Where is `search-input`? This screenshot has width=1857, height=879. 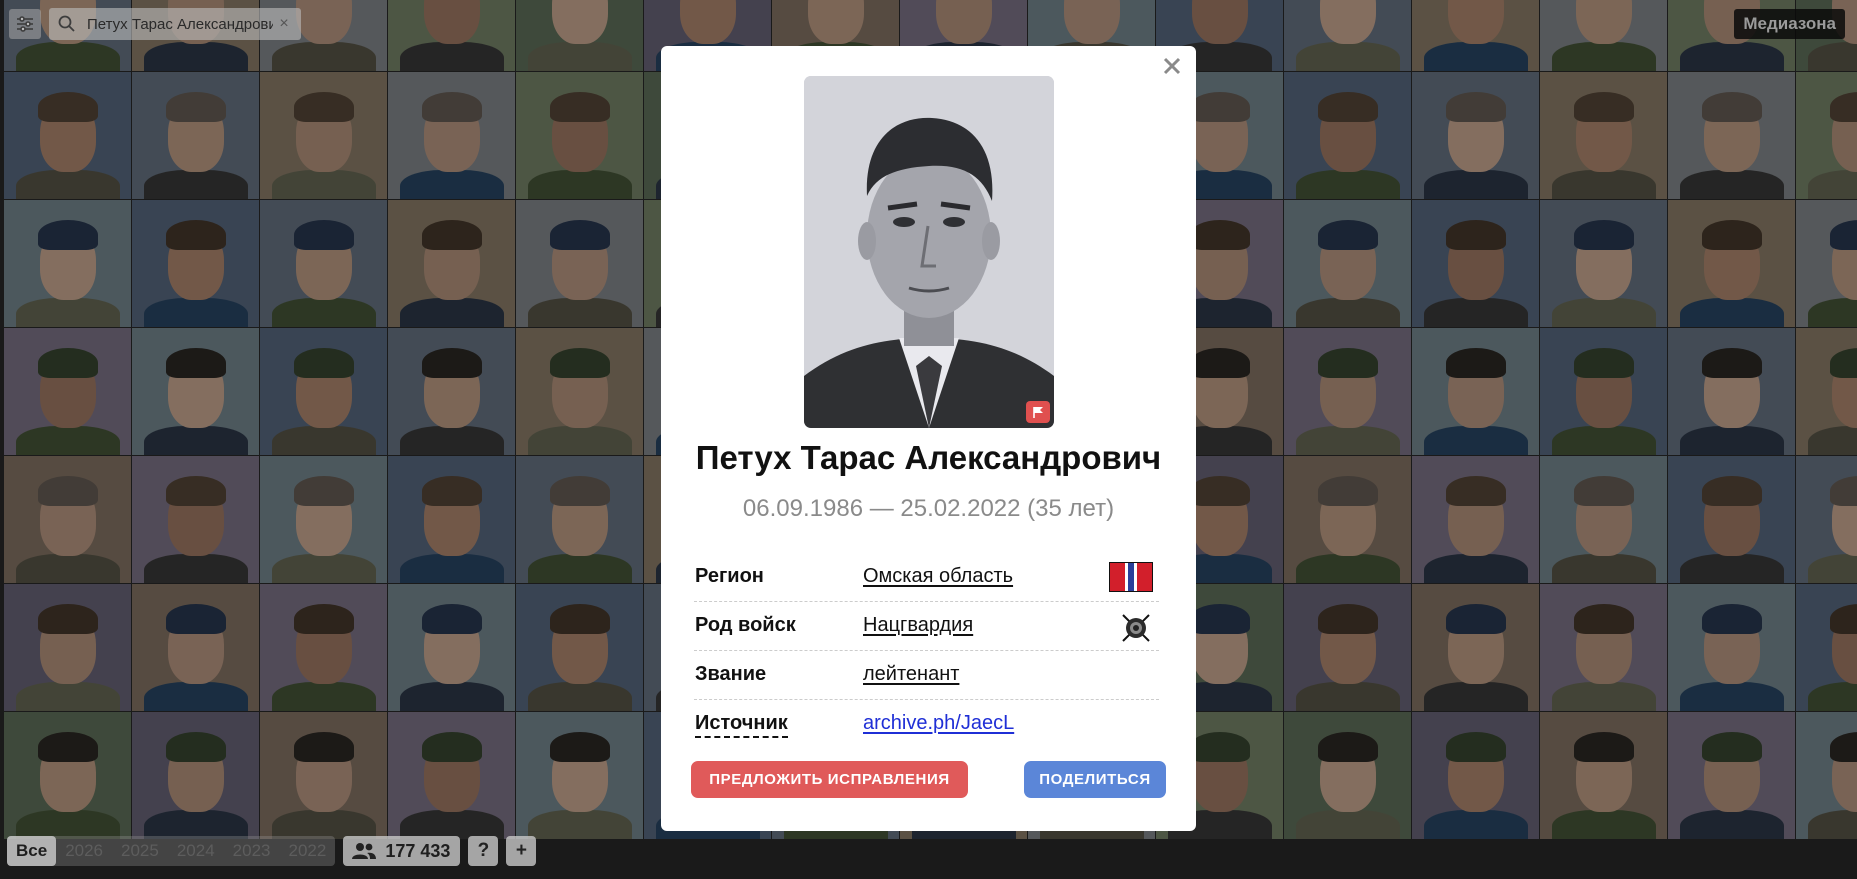
search-input is located at coordinates (180, 24).